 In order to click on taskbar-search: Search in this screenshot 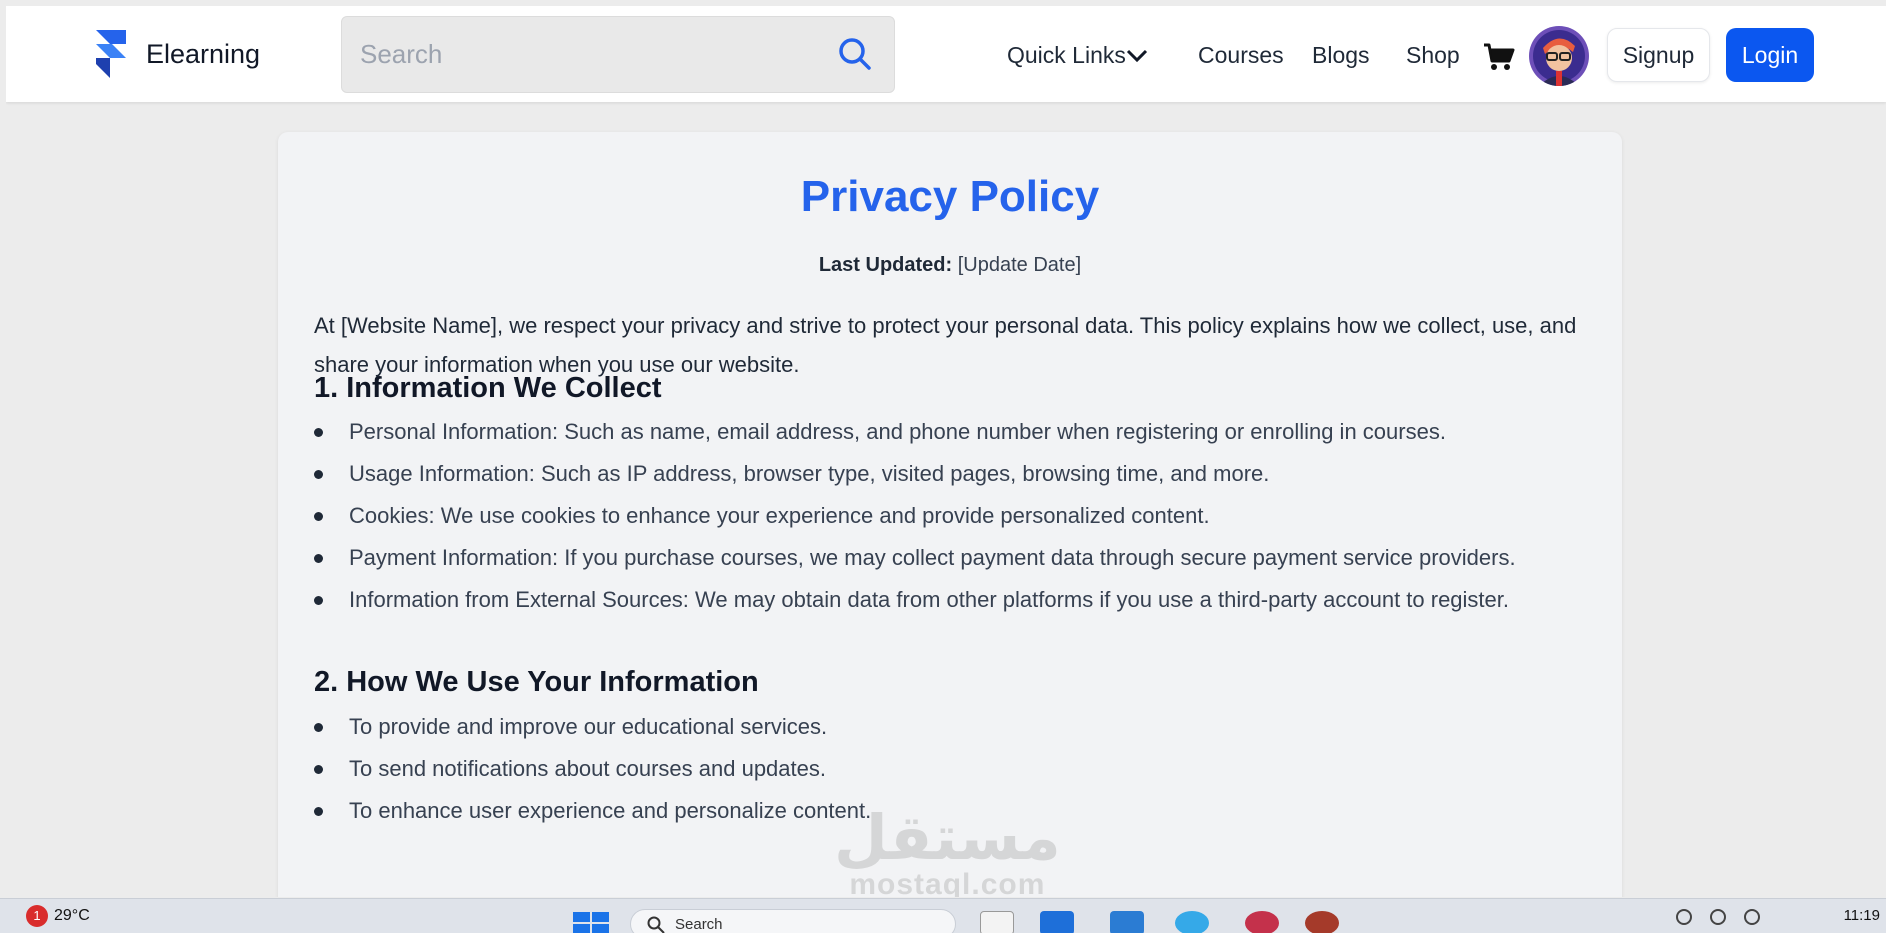, I will do `click(793, 921)`.